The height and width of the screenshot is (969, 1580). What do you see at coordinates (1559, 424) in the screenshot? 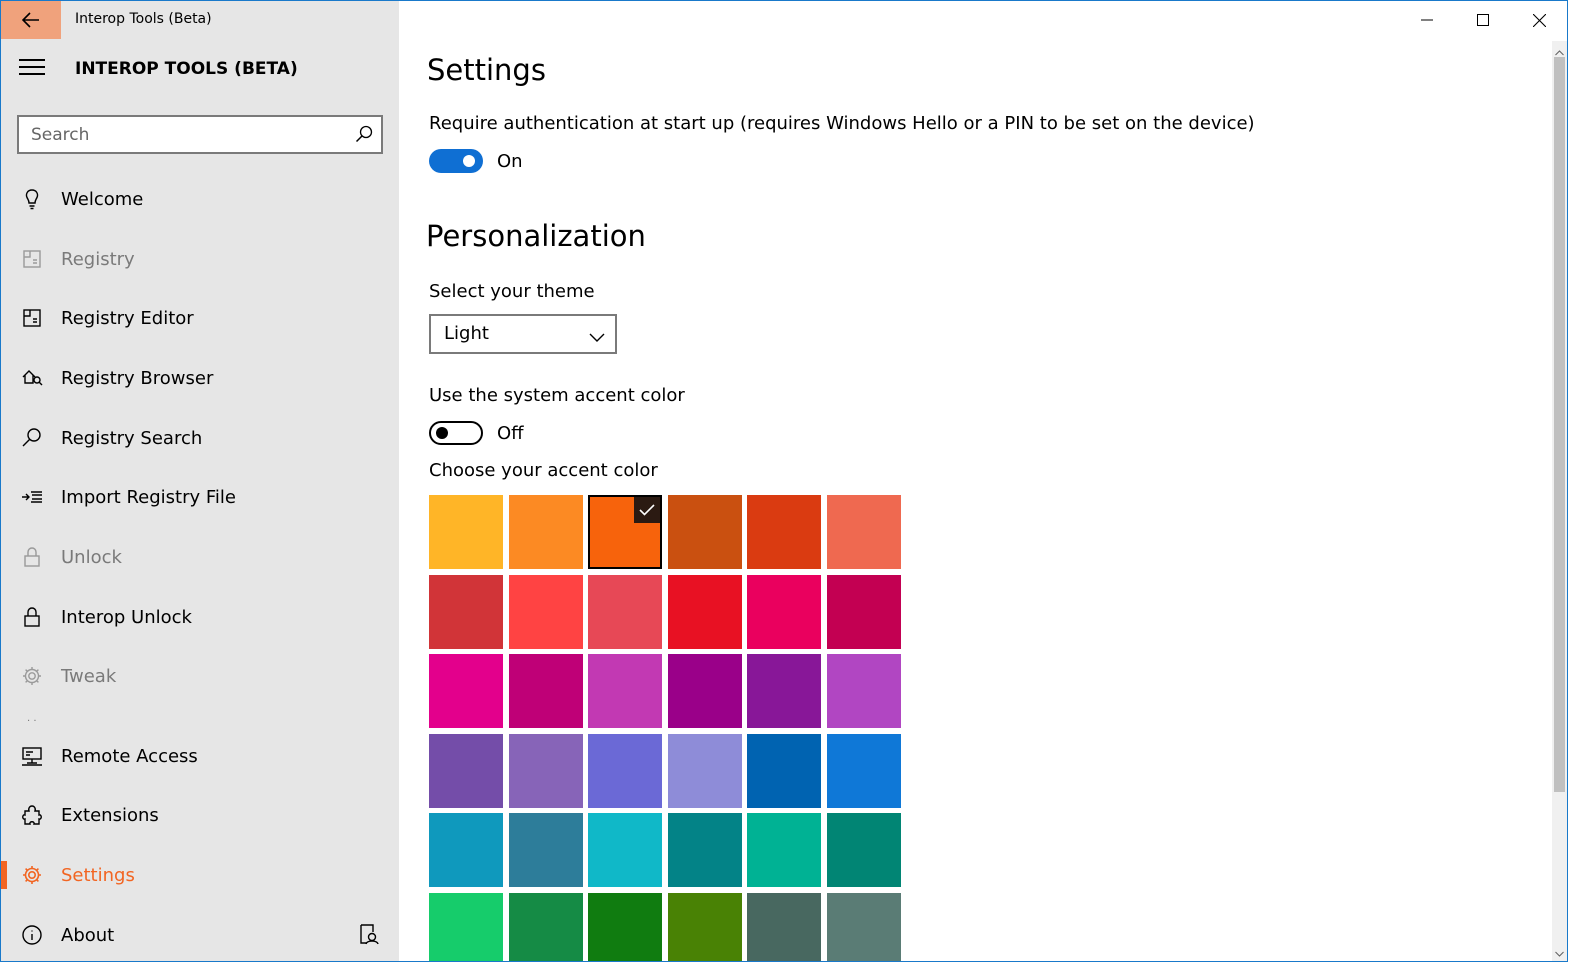
I see `scrollbar-thumb` at bounding box center [1559, 424].